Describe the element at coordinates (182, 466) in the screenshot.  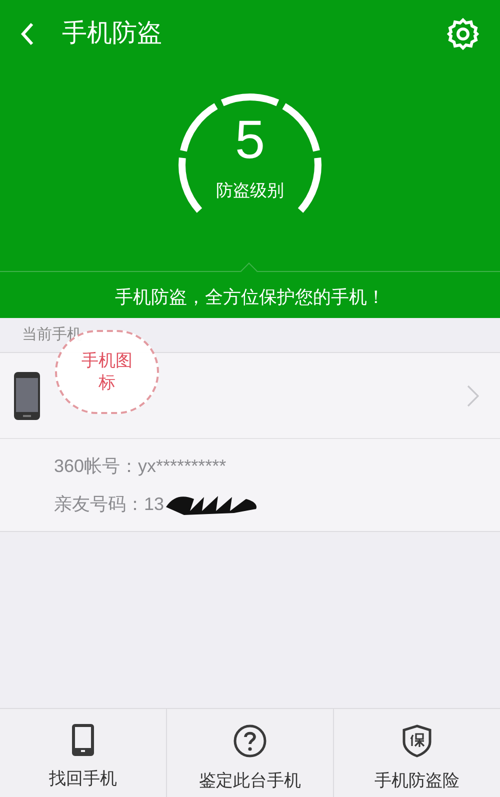
I see `info-value: yx**********` at that location.